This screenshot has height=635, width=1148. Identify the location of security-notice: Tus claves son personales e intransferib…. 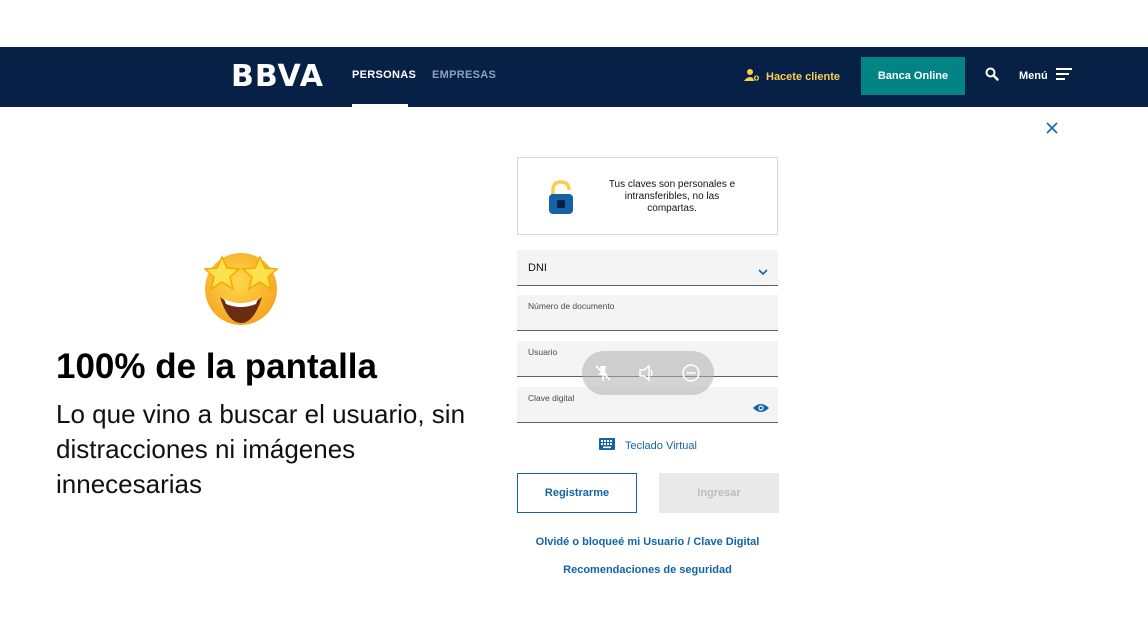
(647, 196).